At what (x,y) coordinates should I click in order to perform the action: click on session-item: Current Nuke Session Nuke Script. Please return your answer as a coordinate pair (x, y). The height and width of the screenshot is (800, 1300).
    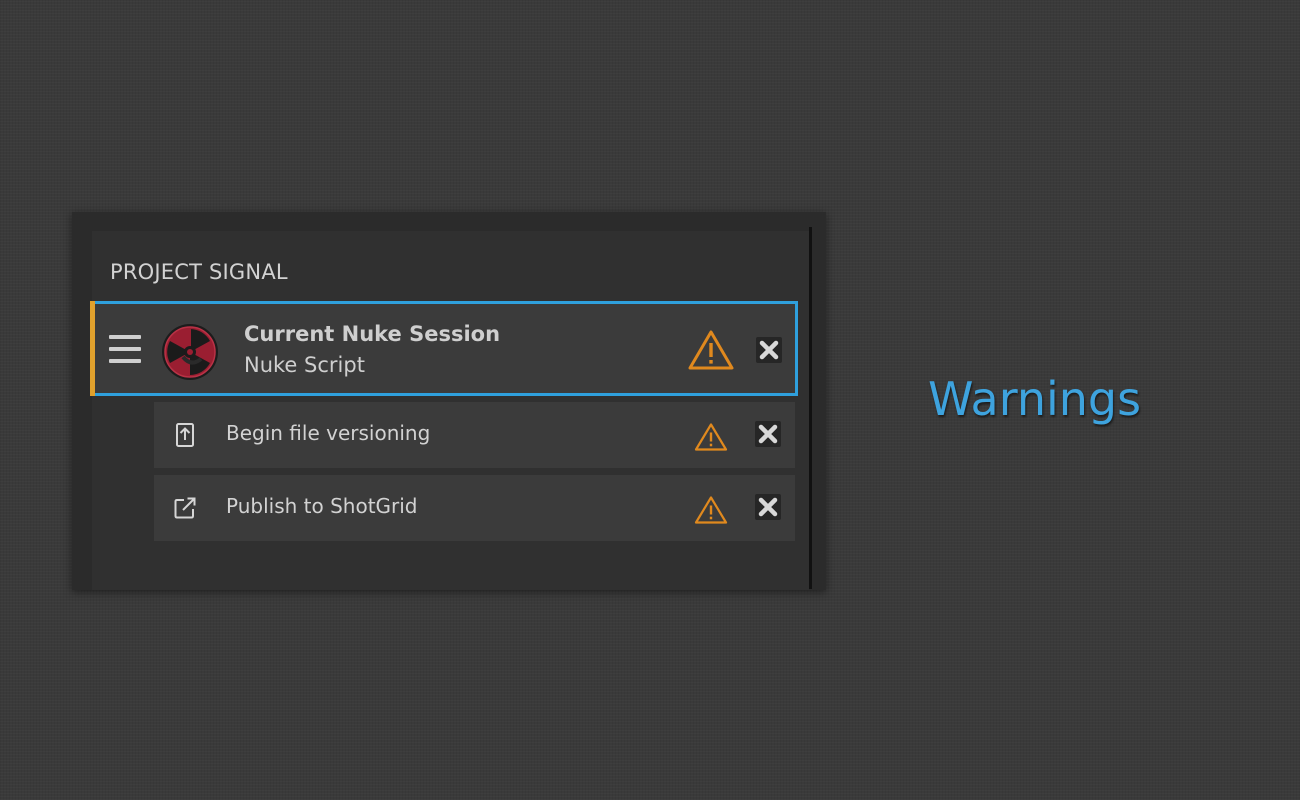
    Looking at the image, I should click on (444, 348).